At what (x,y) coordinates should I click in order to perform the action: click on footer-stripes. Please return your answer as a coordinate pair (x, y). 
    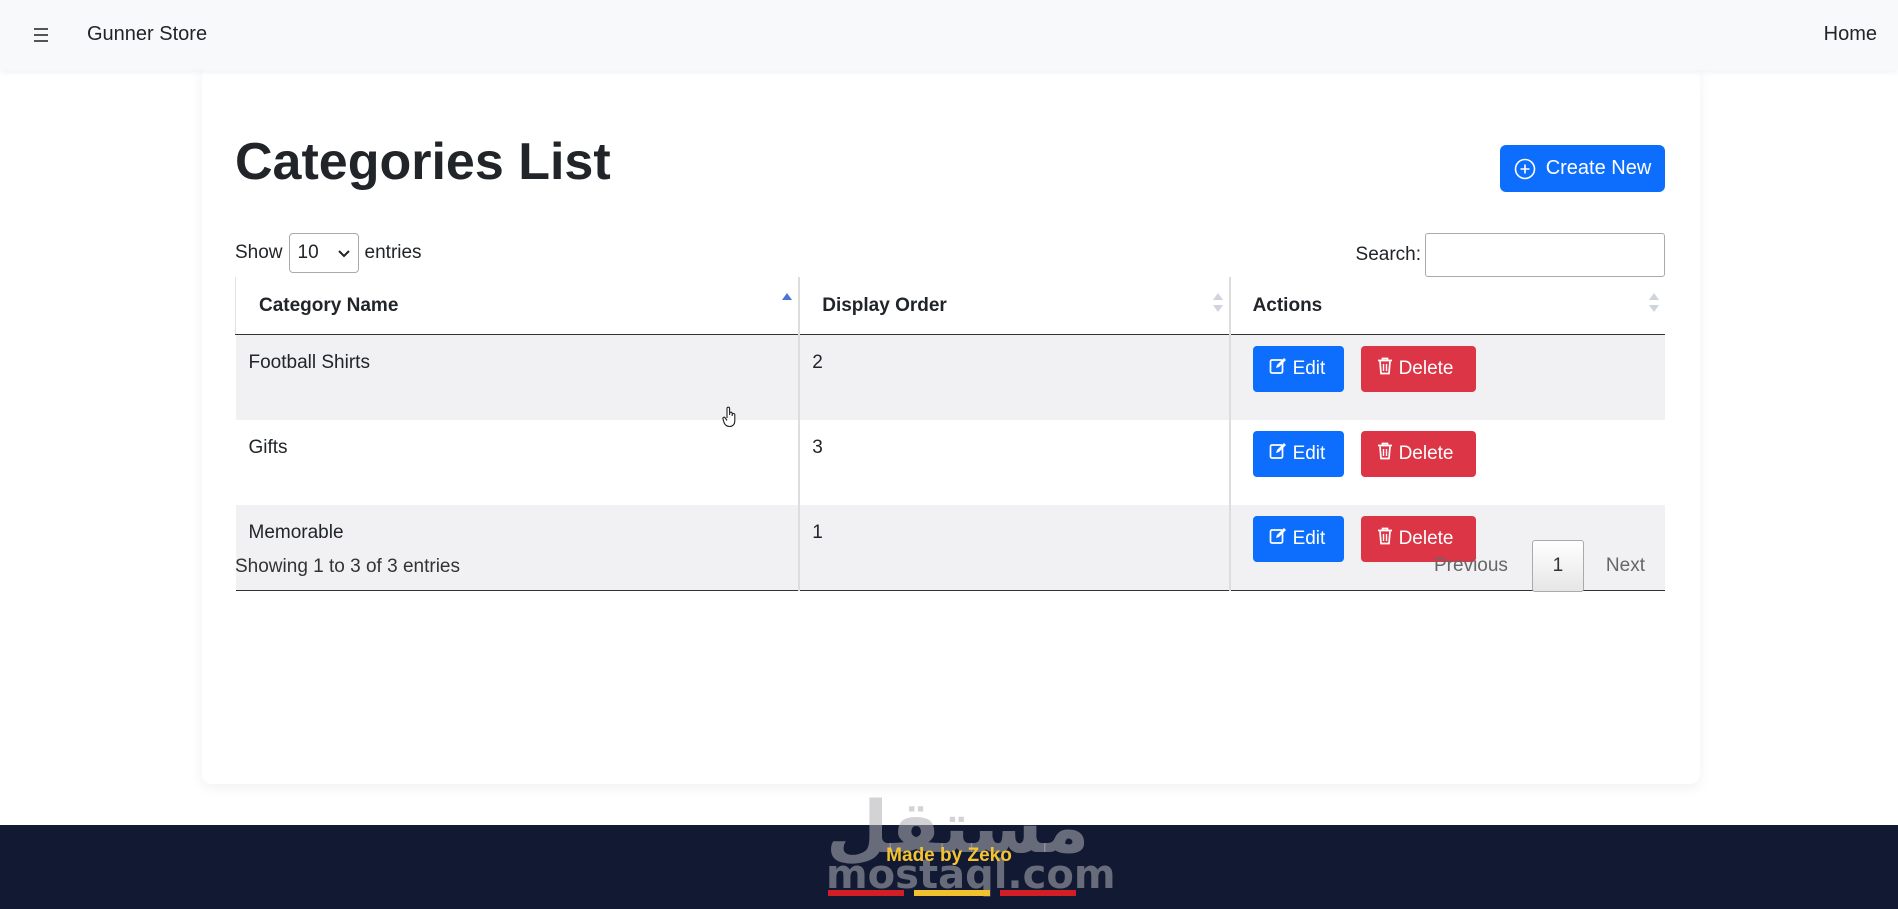
    Looking at the image, I should click on (952, 893).